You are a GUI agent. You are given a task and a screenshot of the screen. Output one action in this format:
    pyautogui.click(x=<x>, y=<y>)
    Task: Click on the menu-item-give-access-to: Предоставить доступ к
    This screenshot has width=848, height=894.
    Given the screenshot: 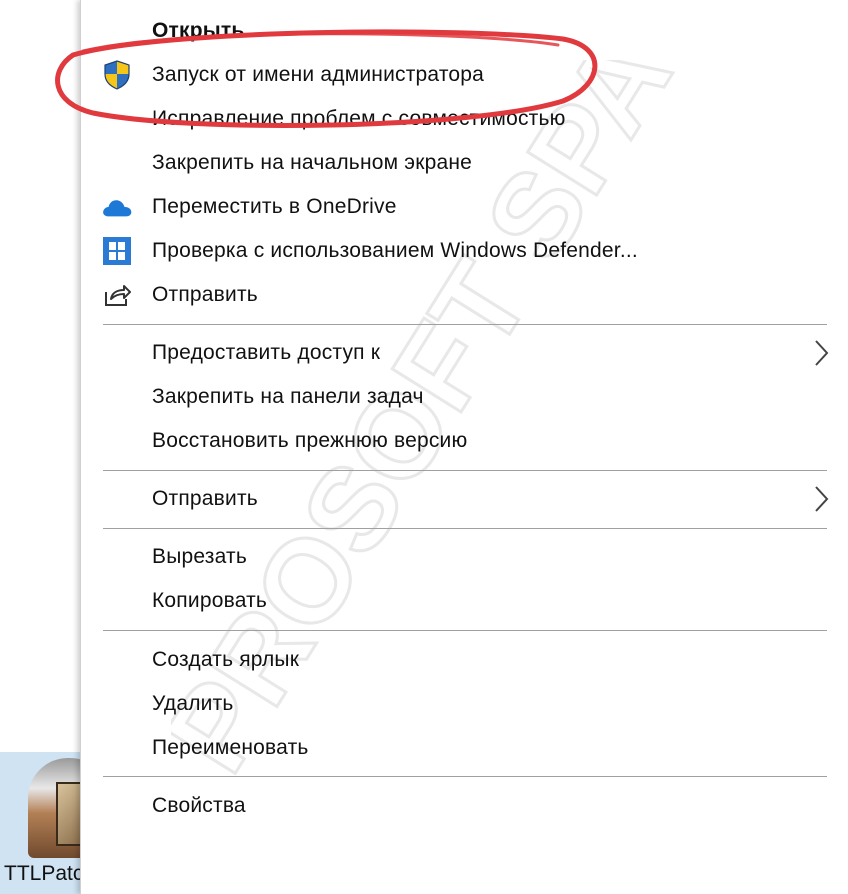 What is the action you would take?
    pyautogui.click(x=464, y=353)
    